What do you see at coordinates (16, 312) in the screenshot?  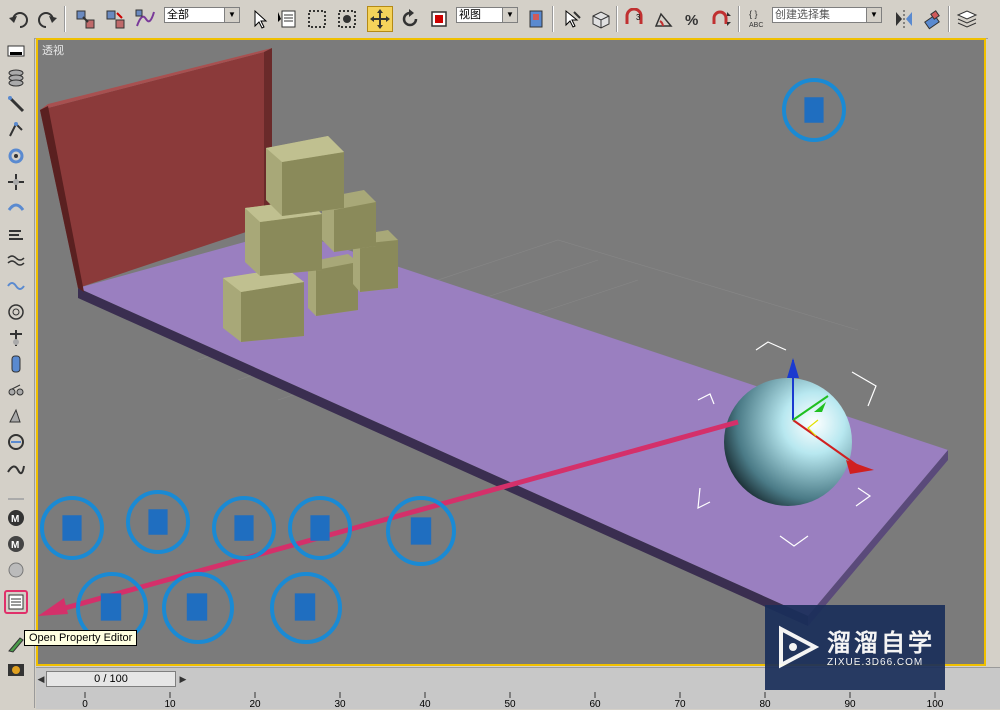 I see `ripple-icon` at bounding box center [16, 312].